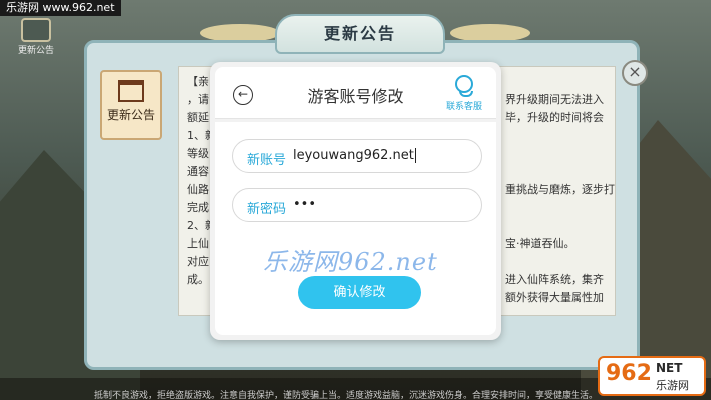  I want to click on site-logo: 962 NET 乐游网, so click(652, 376).